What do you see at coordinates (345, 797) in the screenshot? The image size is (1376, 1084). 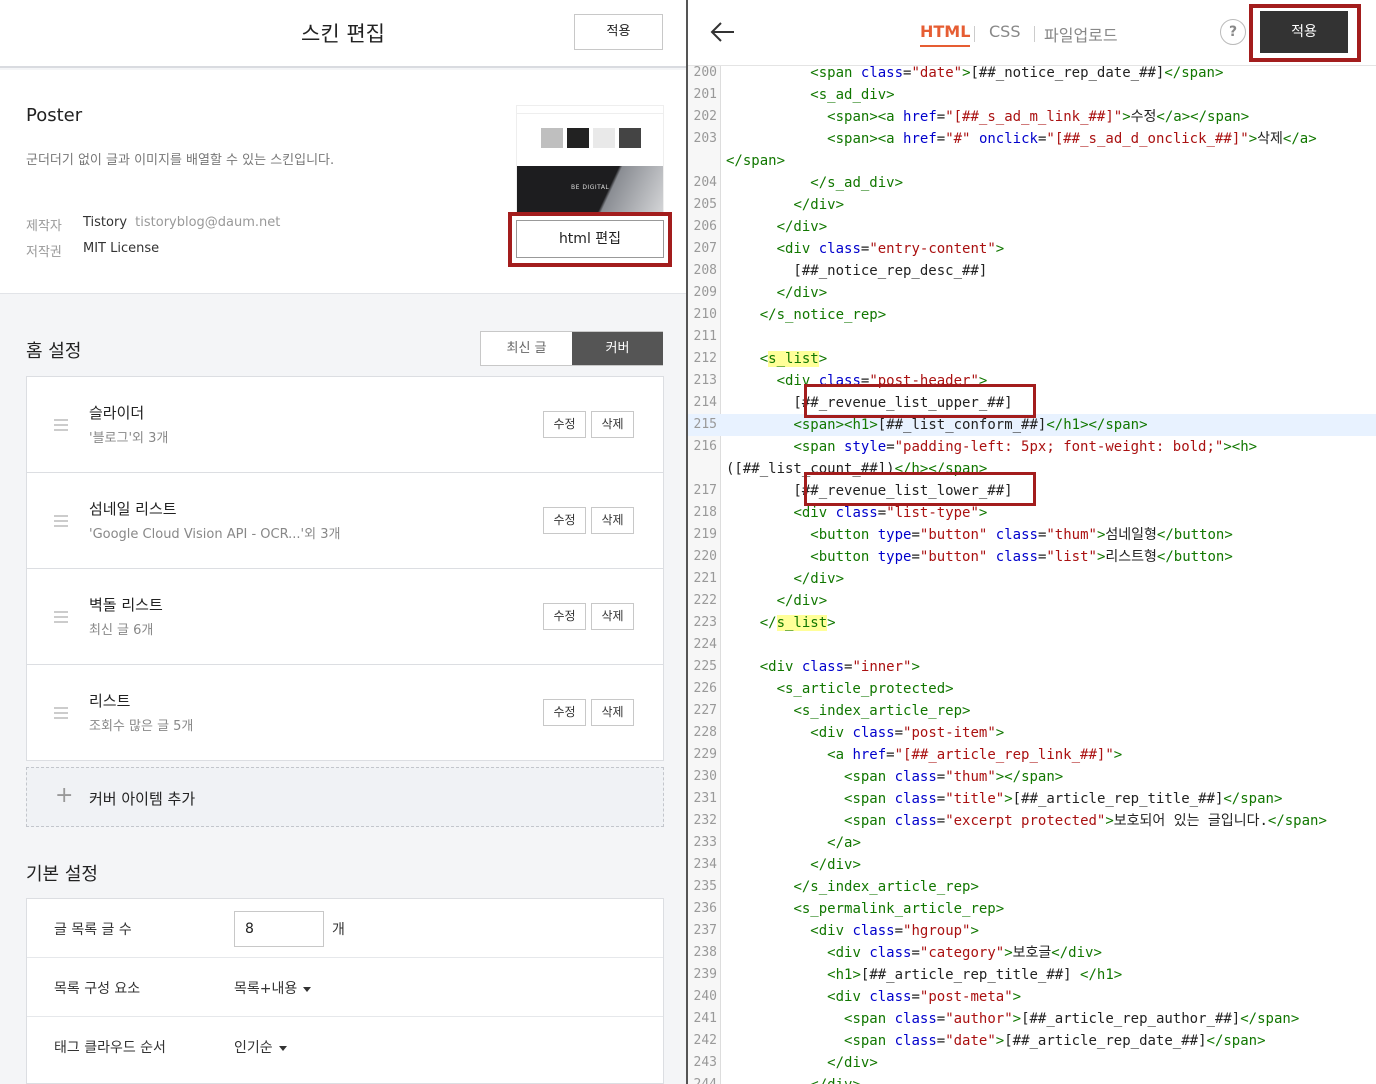 I see `add-cover-item-button: + 커버 아이템 추가` at bounding box center [345, 797].